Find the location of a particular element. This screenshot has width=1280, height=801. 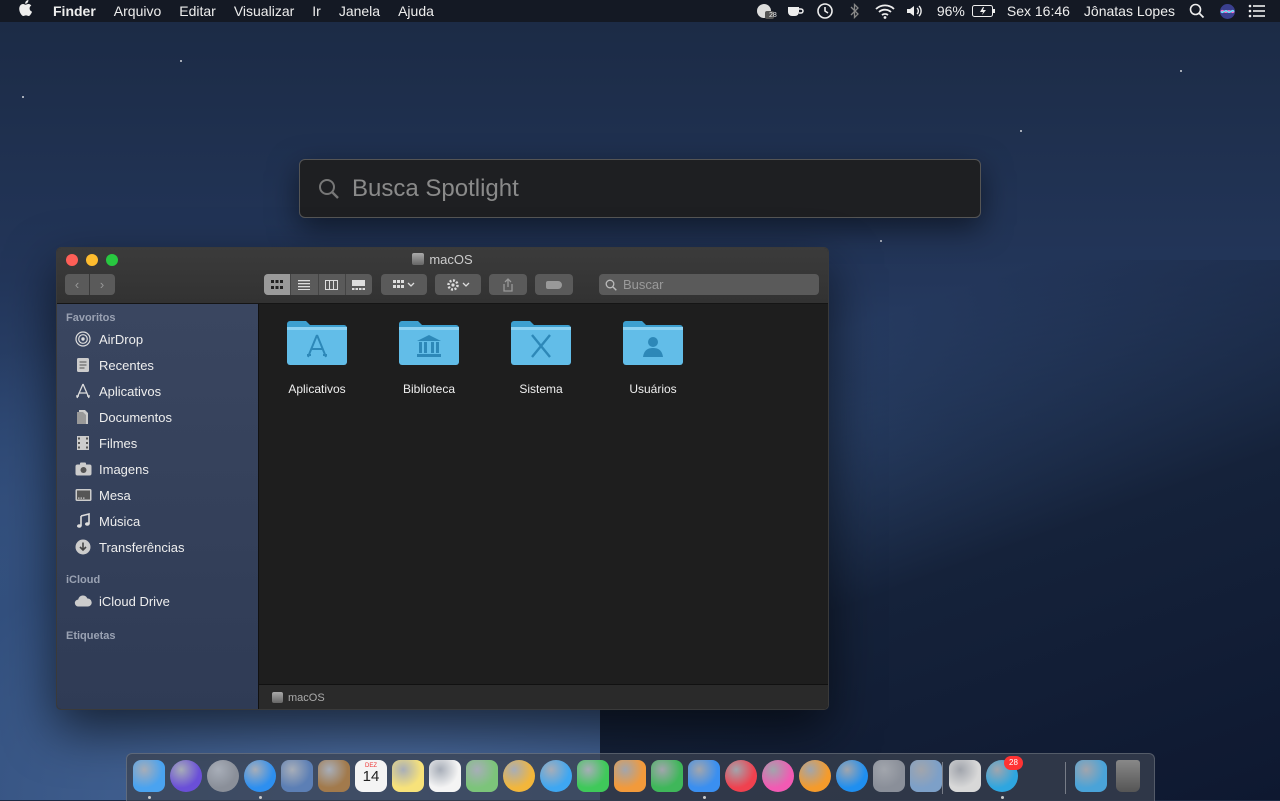

wifi-icon is located at coordinates (885, 11).